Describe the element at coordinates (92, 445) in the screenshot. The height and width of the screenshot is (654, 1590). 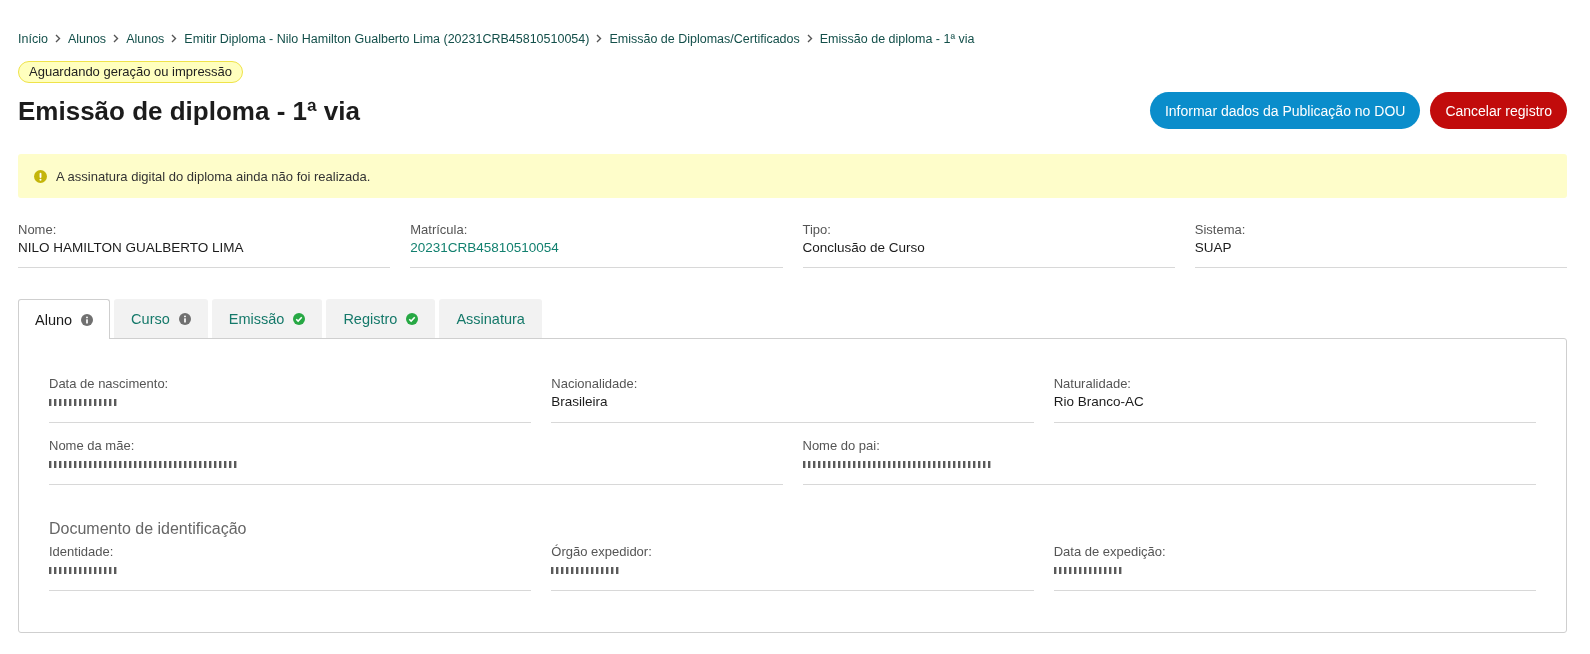
I see `field-label: Nome da mãe:` at that location.